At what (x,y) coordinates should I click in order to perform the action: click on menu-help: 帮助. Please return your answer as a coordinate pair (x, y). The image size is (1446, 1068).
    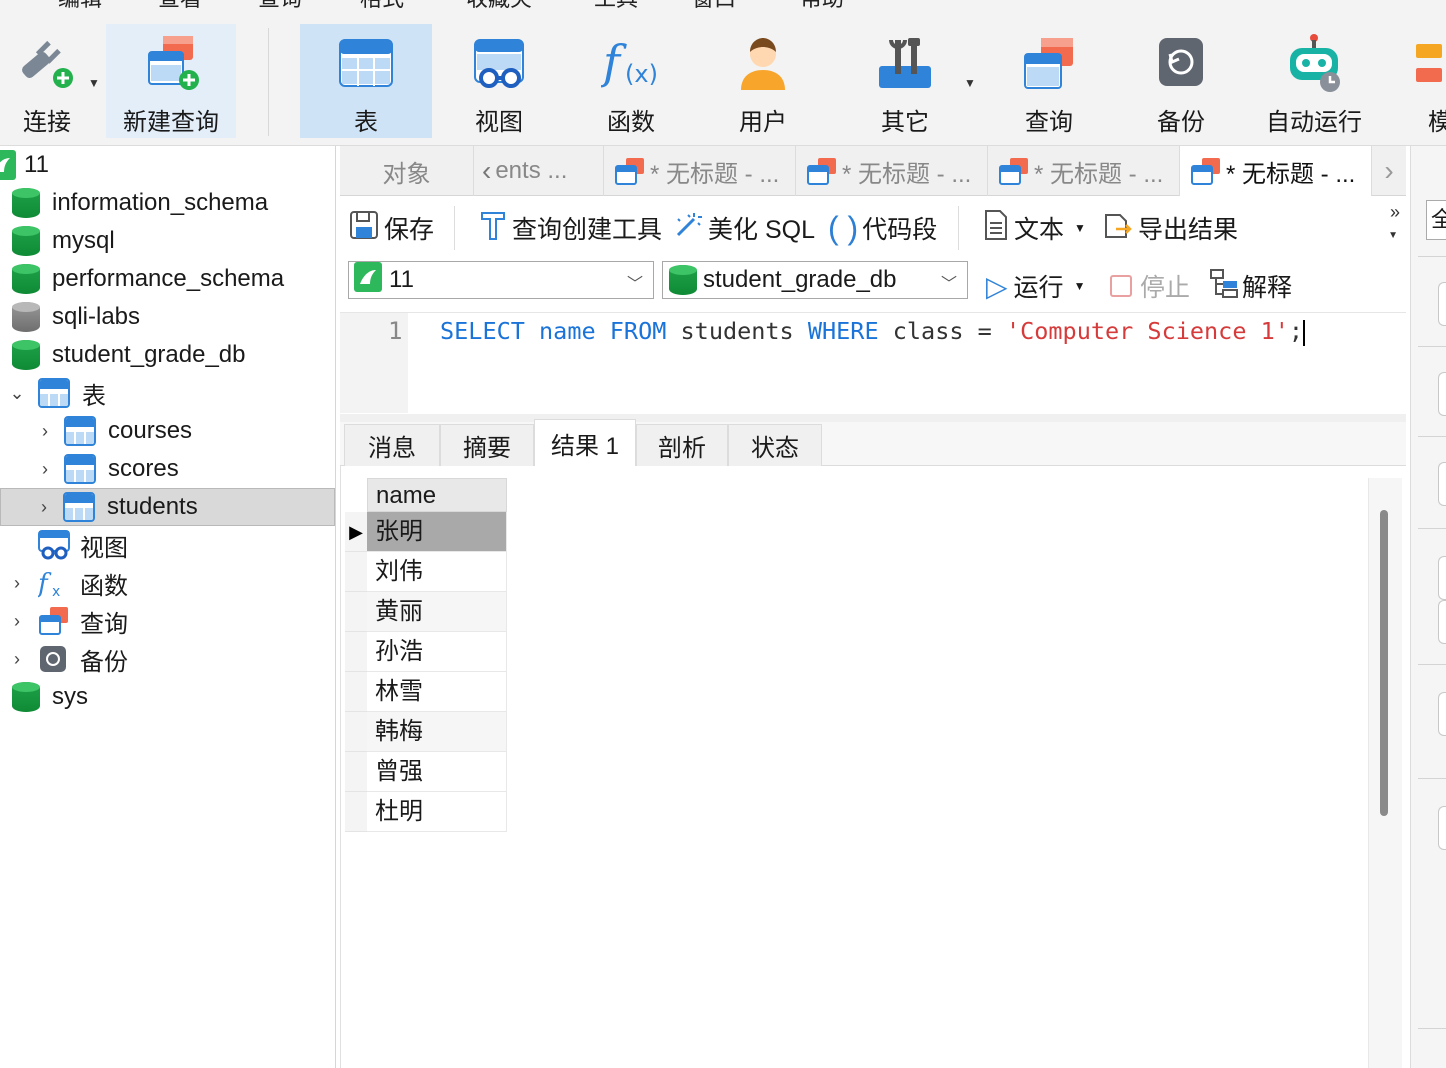
    Looking at the image, I should click on (822, 6).